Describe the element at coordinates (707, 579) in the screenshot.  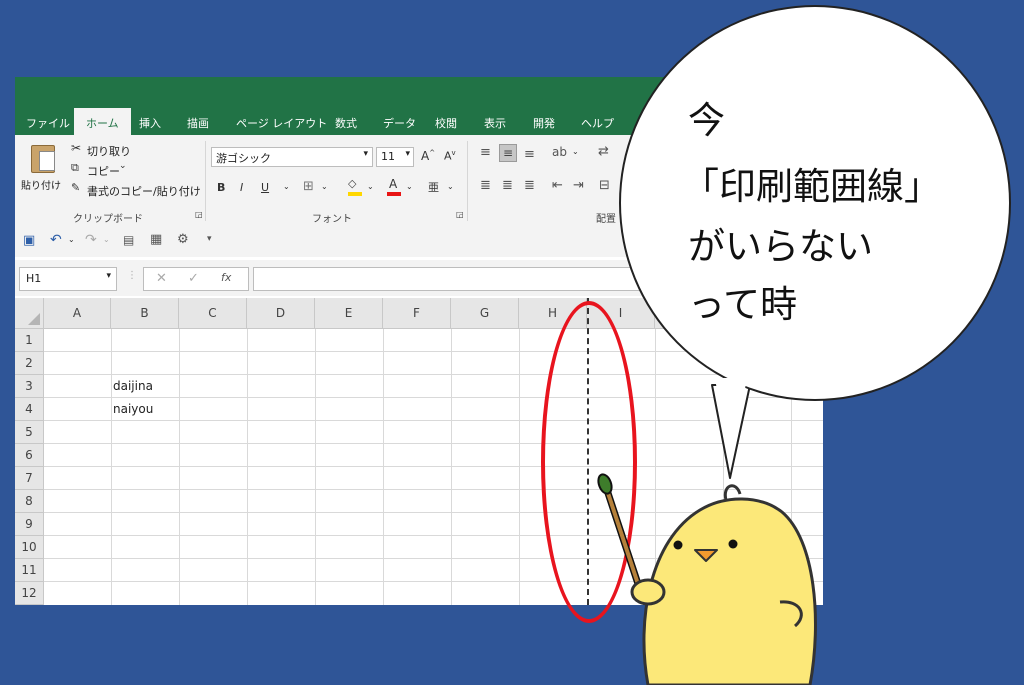
I see `chick-mascot` at that location.